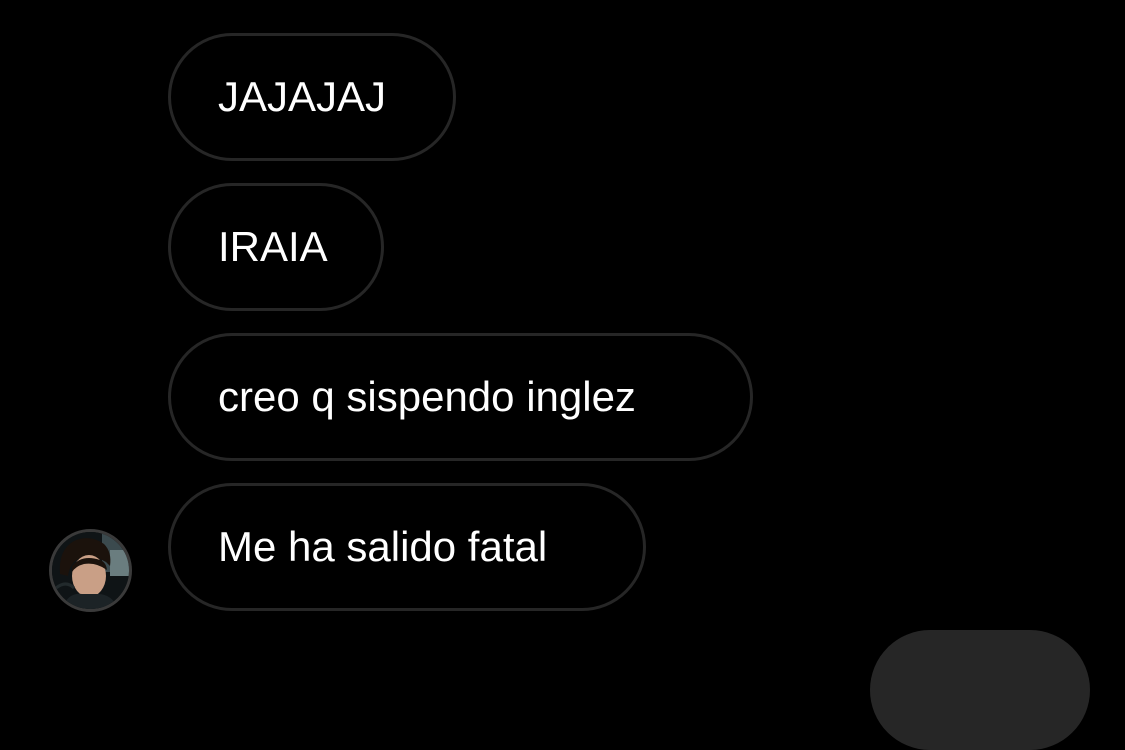  Describe the element at coordinates (407, 547) in the screenshot. I see `message-bubble: Me ha salido fatal` at that location.